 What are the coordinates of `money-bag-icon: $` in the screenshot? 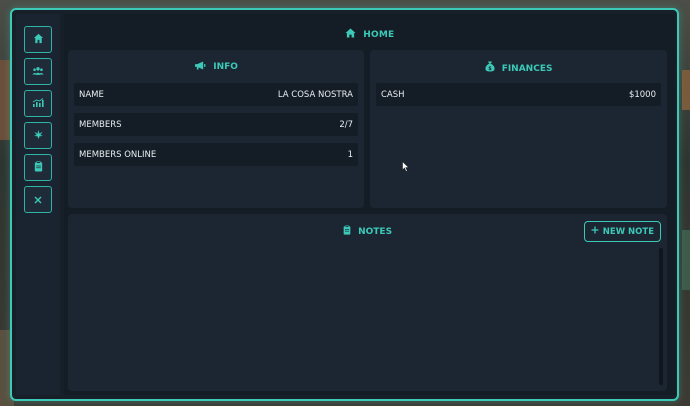 It's located at (491, 67).